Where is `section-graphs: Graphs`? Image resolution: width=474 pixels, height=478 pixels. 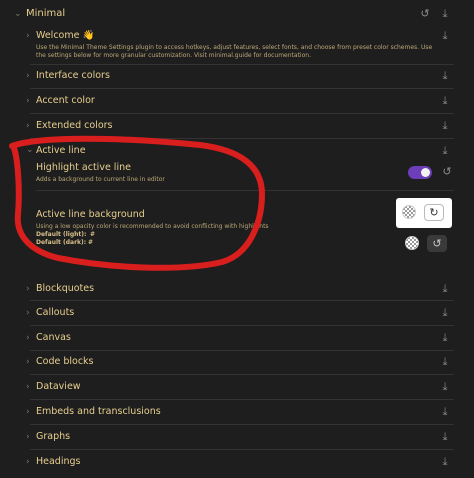 section-graphs: Graphs is located at coordinates (53, 437).